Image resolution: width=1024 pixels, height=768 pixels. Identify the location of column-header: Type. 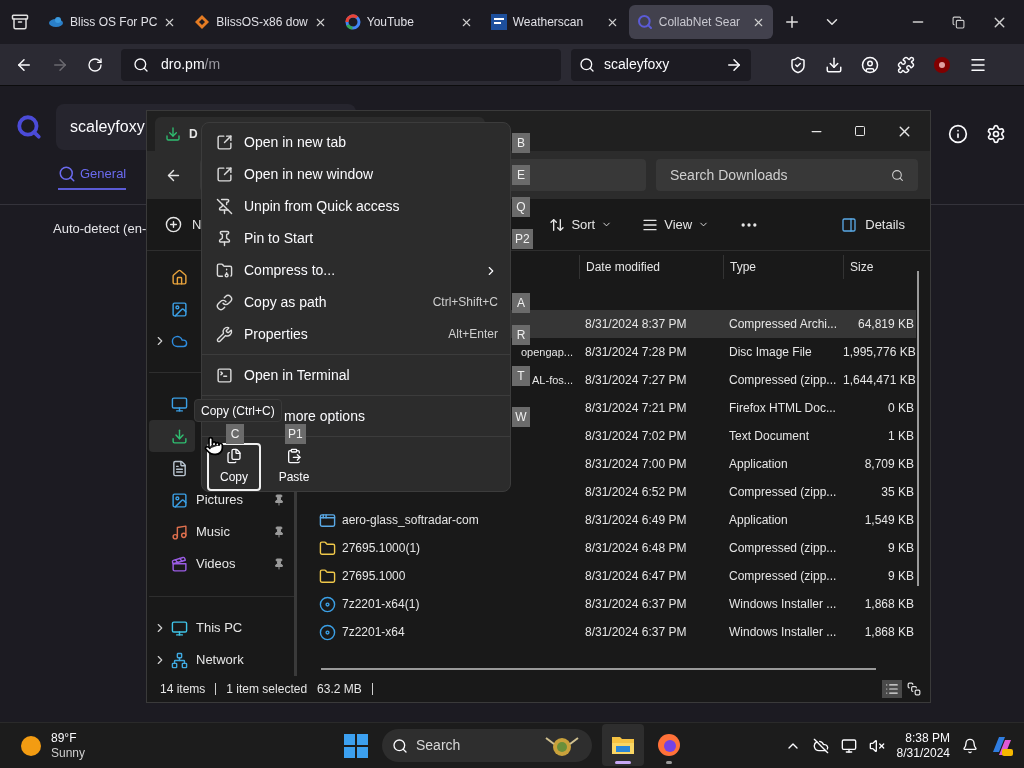
(783, 267).